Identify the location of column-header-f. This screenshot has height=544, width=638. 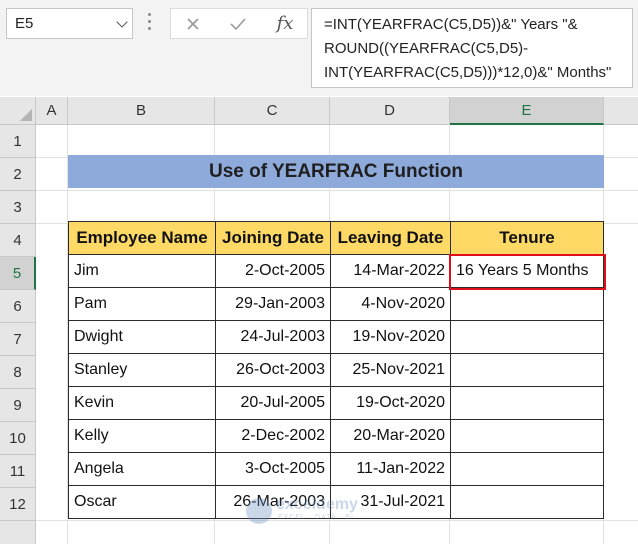
(621, 111).